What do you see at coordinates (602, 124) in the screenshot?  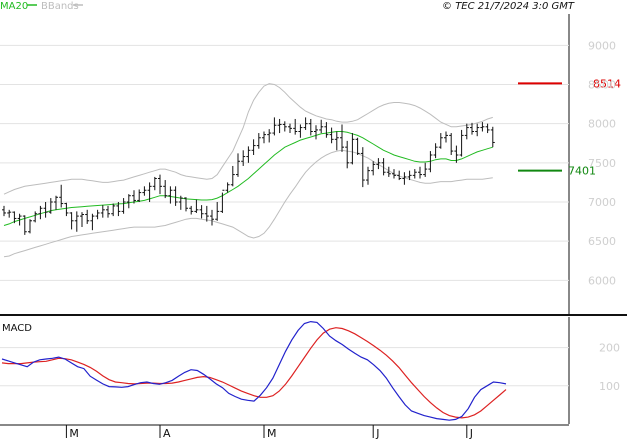 I see `price-y-tick-label: 8000` at bounding box center [602, 124].